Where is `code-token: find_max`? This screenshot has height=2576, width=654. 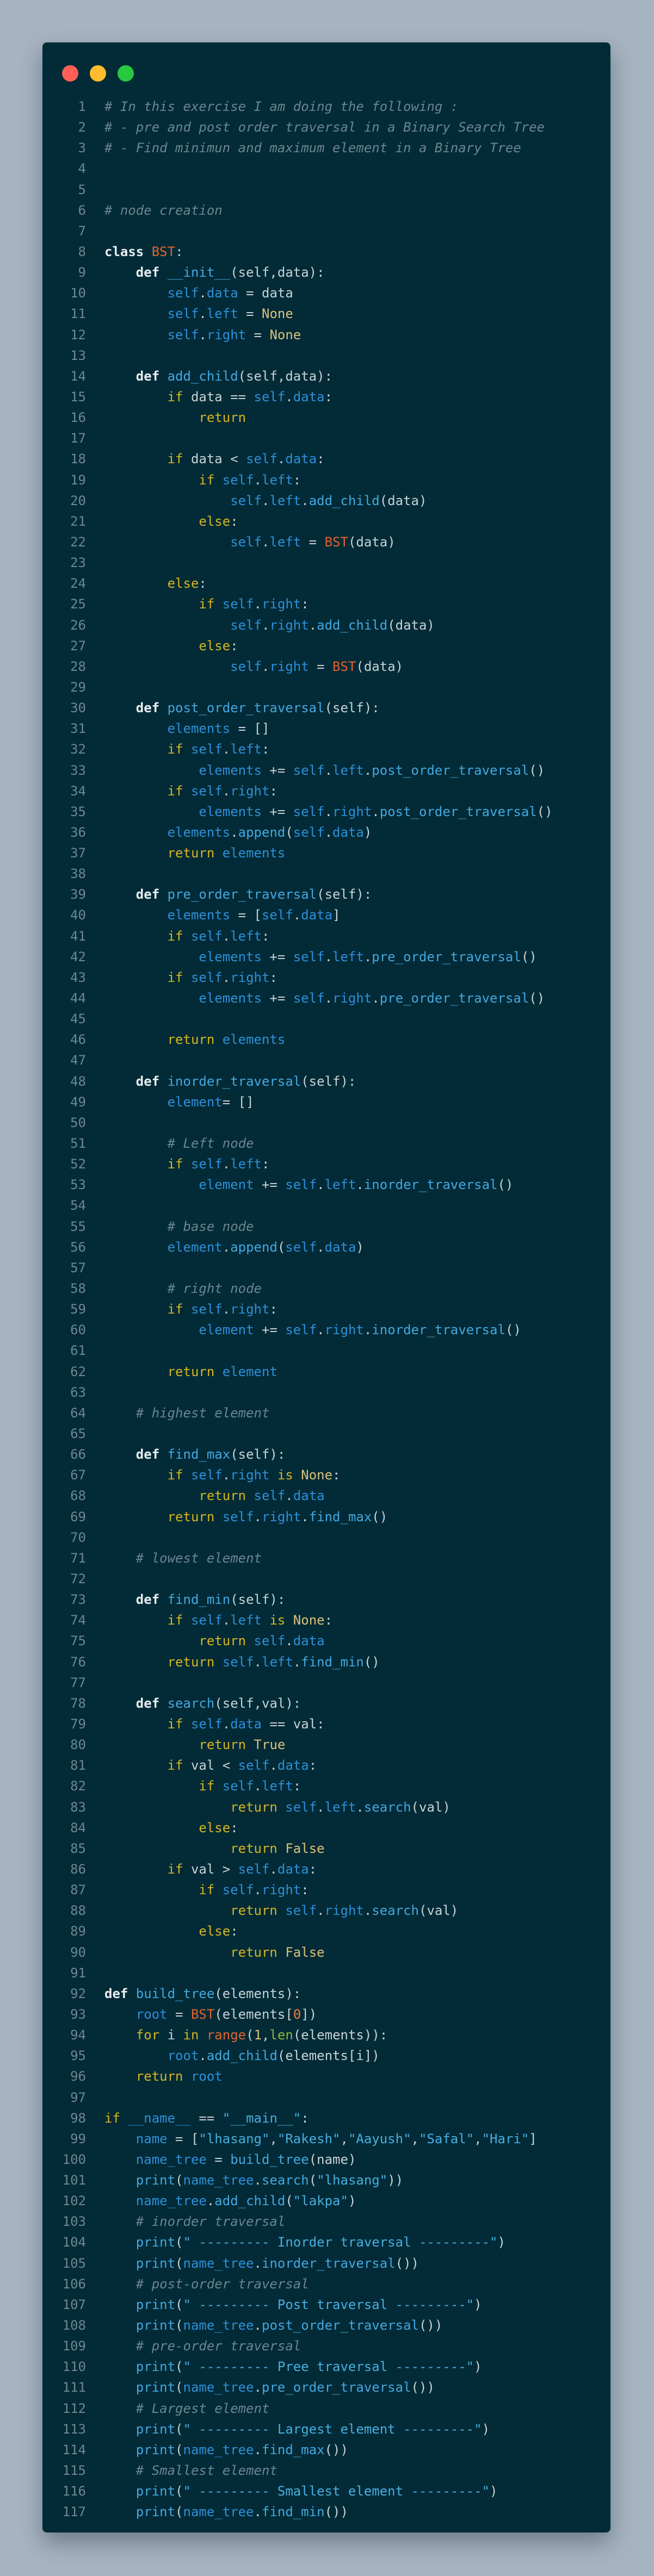
code-token: find_max is located at coordinates (199, 1455).